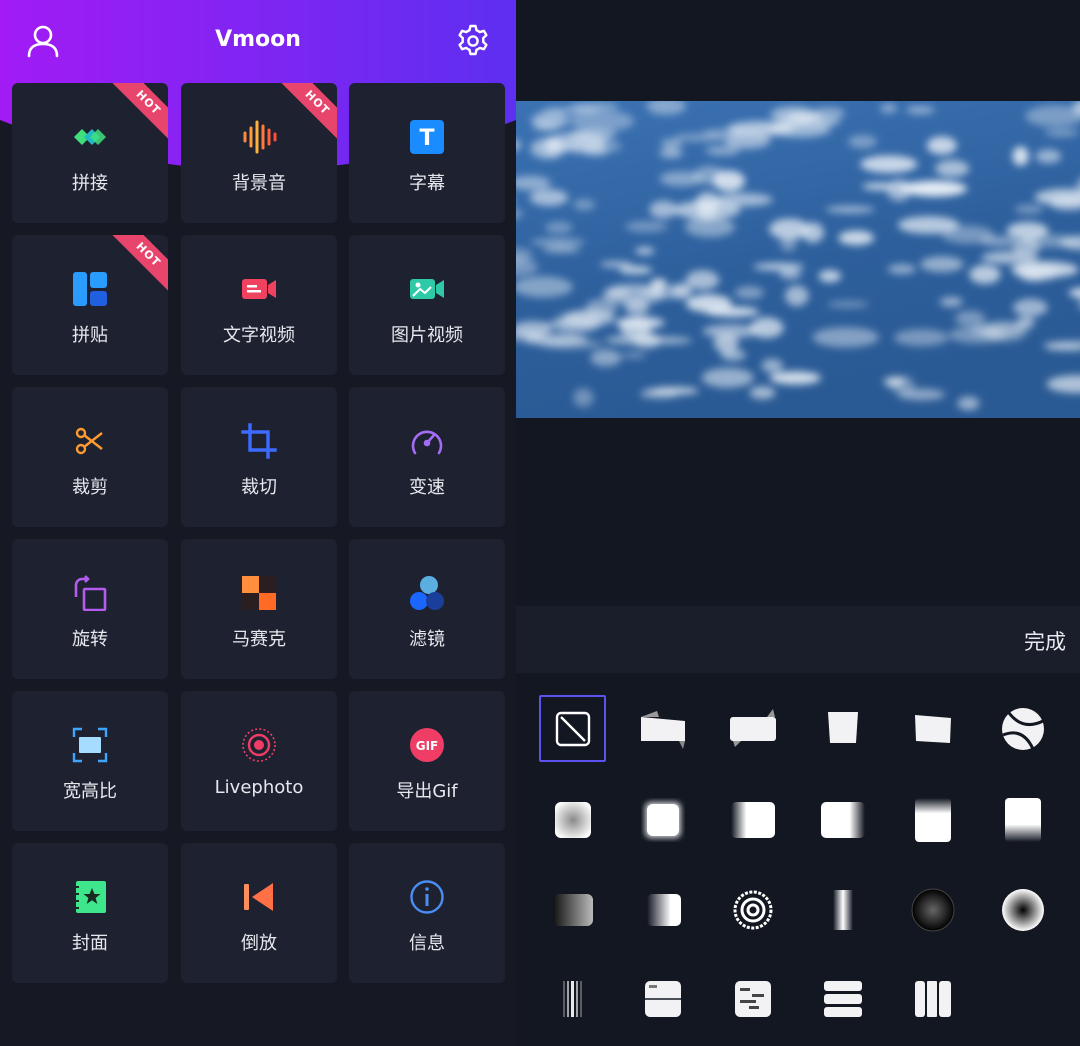 The height and width of the screenshot is (1046, 1080). What do you see at coordinates (663, 729) in the screenshot?
I see `flip-left-icon` at bounding box center [663, 729].